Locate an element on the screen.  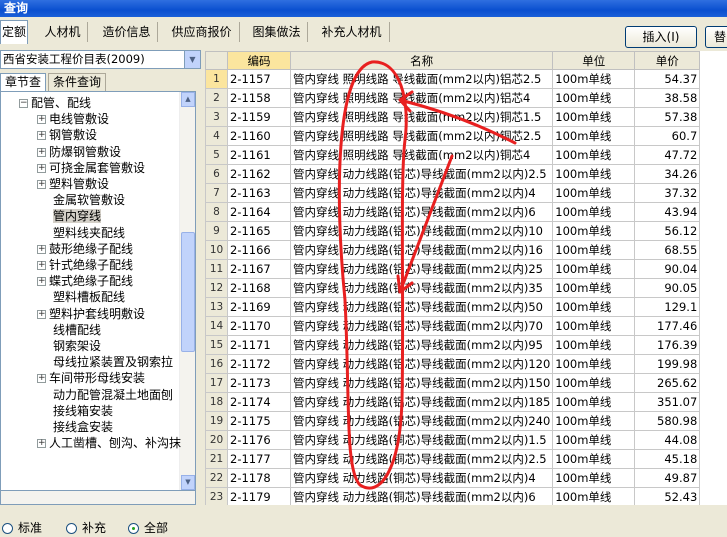
radio-all: 全部 is located at coordinates (148, 528).